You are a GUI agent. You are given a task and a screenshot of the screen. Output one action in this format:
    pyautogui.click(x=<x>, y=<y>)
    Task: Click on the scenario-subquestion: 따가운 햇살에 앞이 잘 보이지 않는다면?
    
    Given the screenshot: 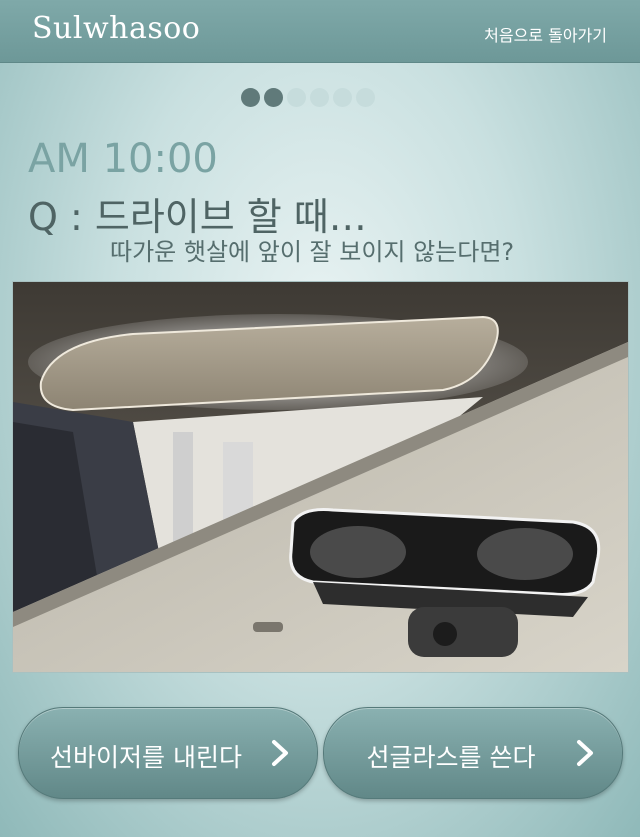 What is the action you would take?
    pyautogui.click(x=312, y=252)
    